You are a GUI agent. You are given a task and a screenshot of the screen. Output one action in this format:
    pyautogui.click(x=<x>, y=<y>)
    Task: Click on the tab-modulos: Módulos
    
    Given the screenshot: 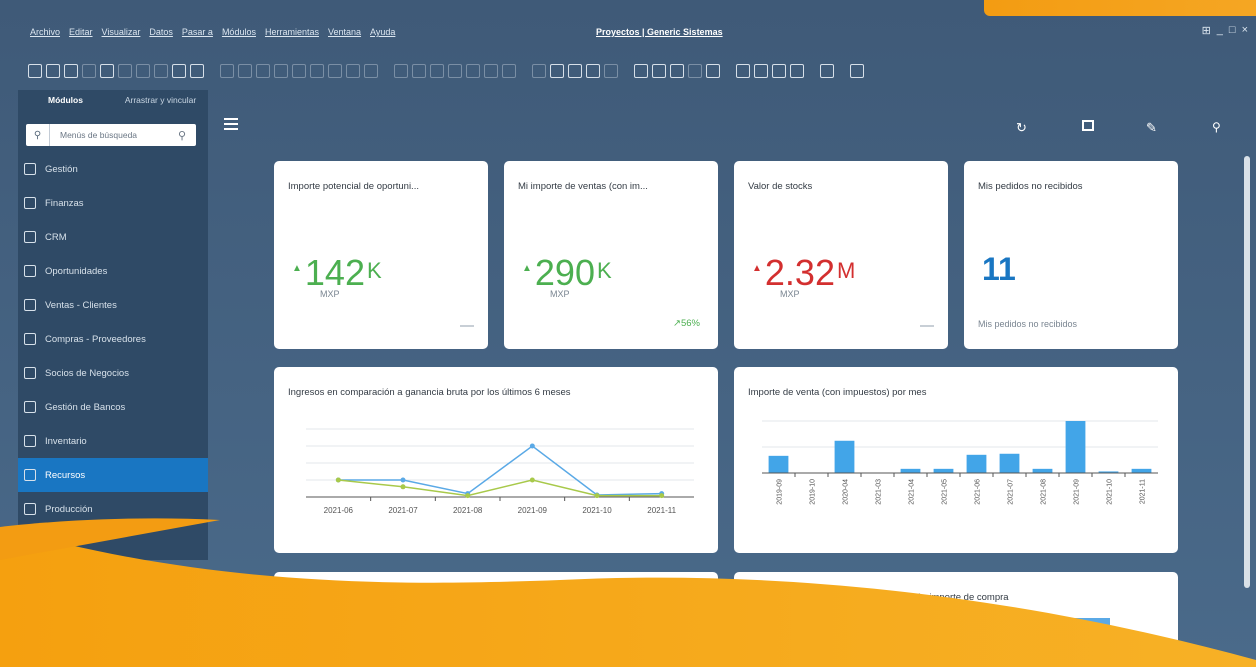 What is the action you would take?
    pyautogui.click(x=65, y=100)
    